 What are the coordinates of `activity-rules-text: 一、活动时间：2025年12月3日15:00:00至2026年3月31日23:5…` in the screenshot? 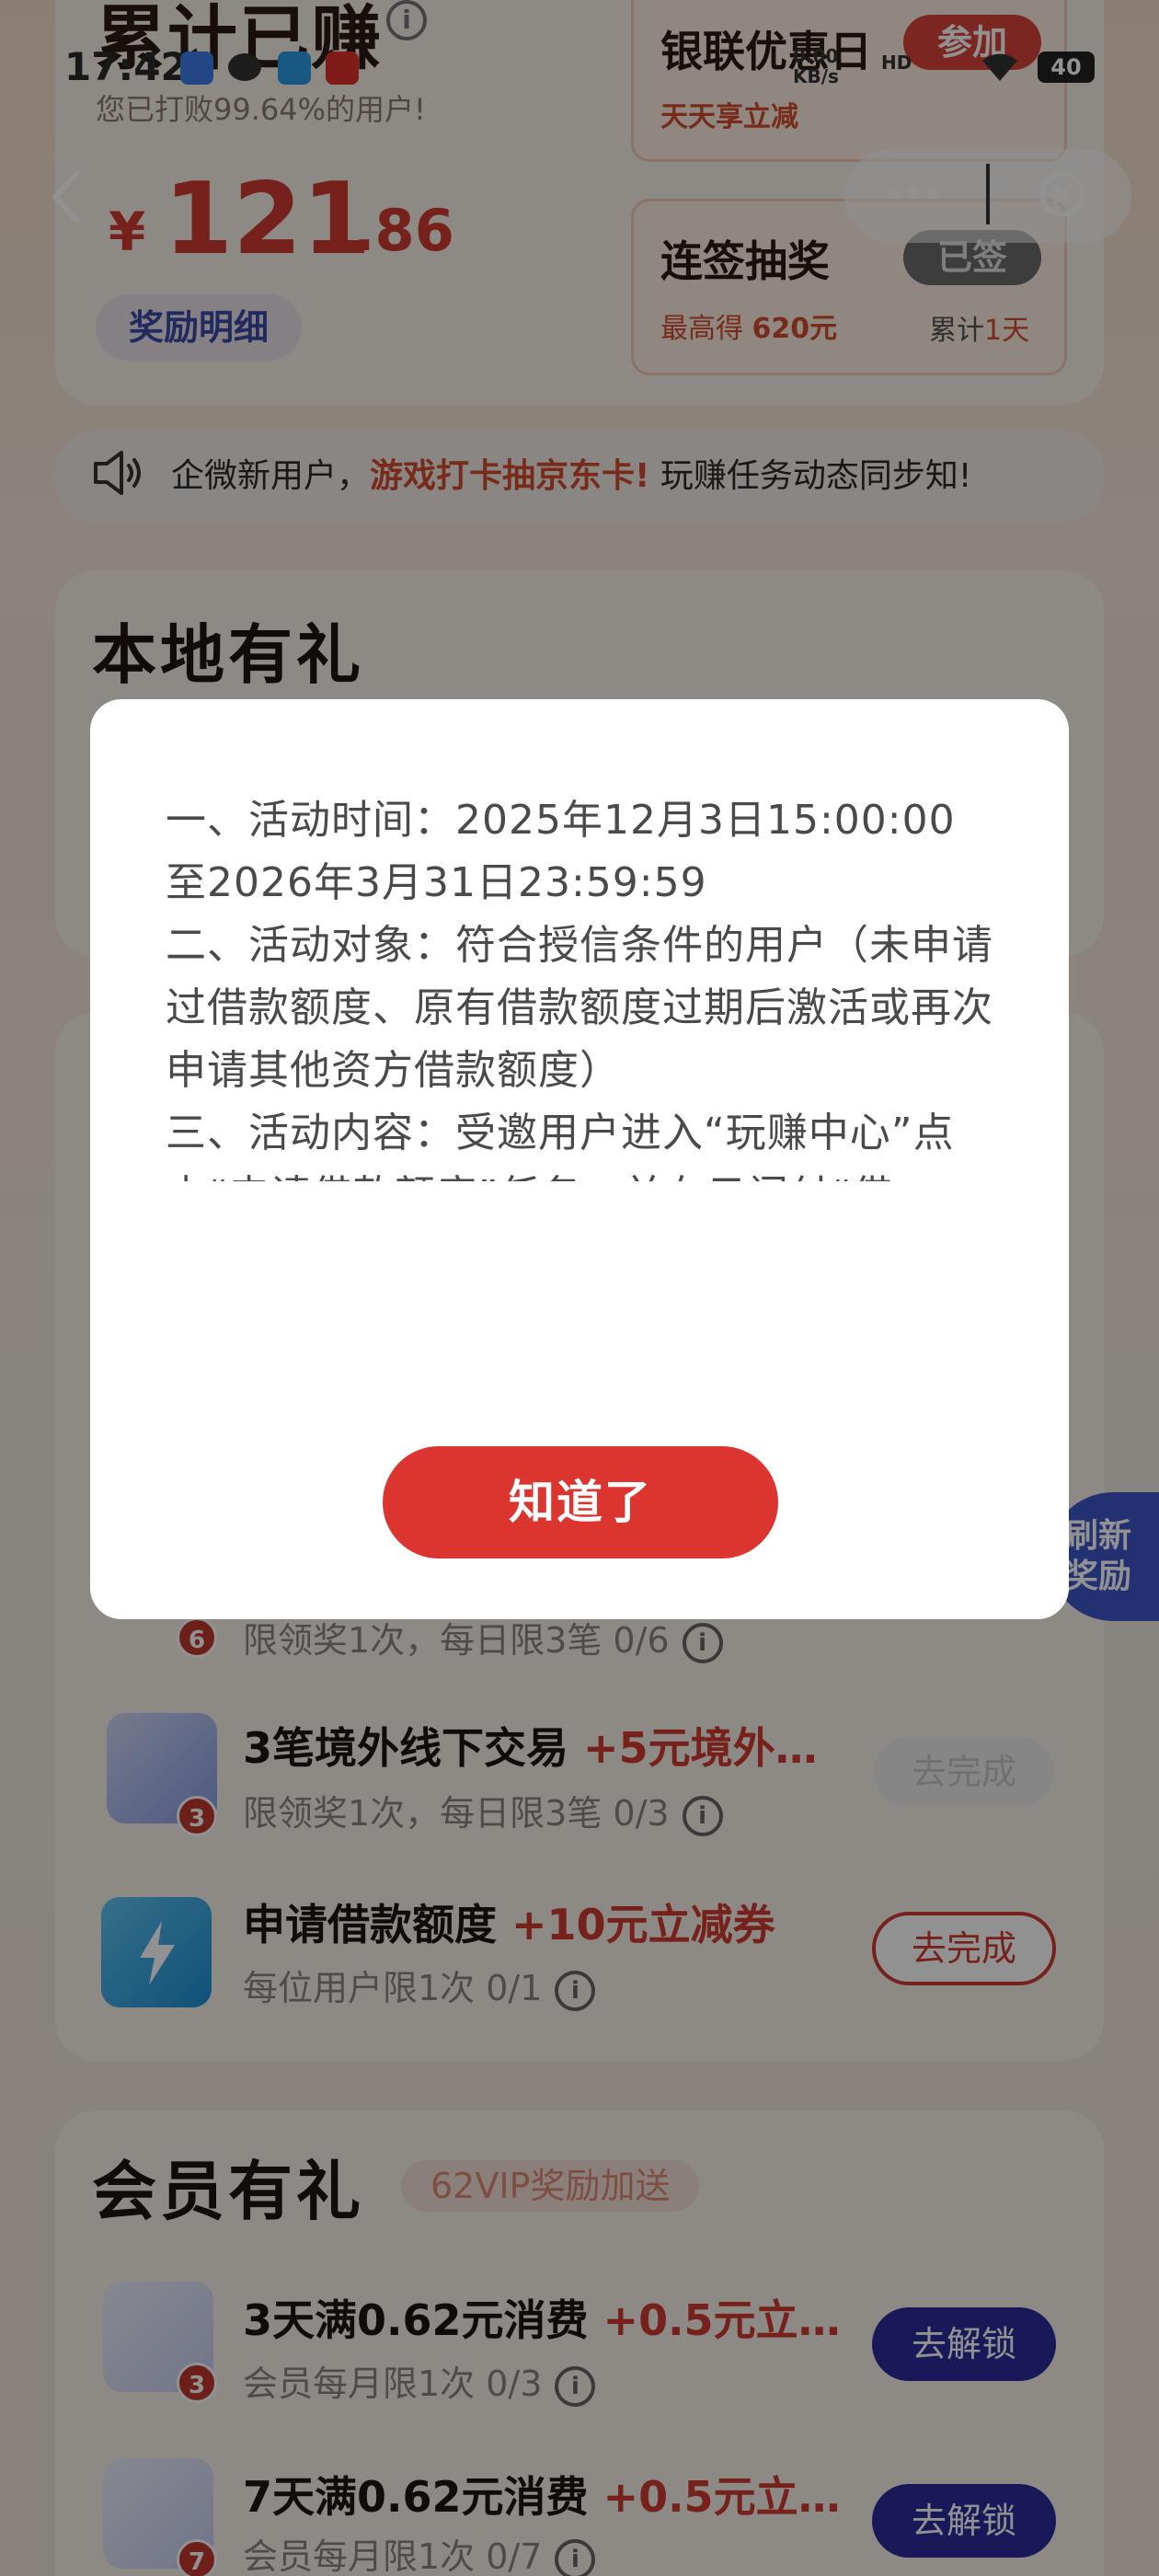 It's located at (579, 985).